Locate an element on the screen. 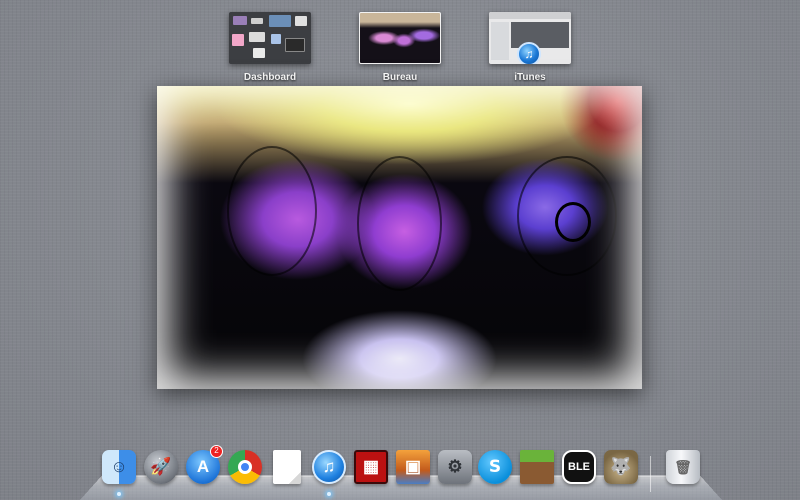  minecraft-icon is located at coordinates (537, 467).